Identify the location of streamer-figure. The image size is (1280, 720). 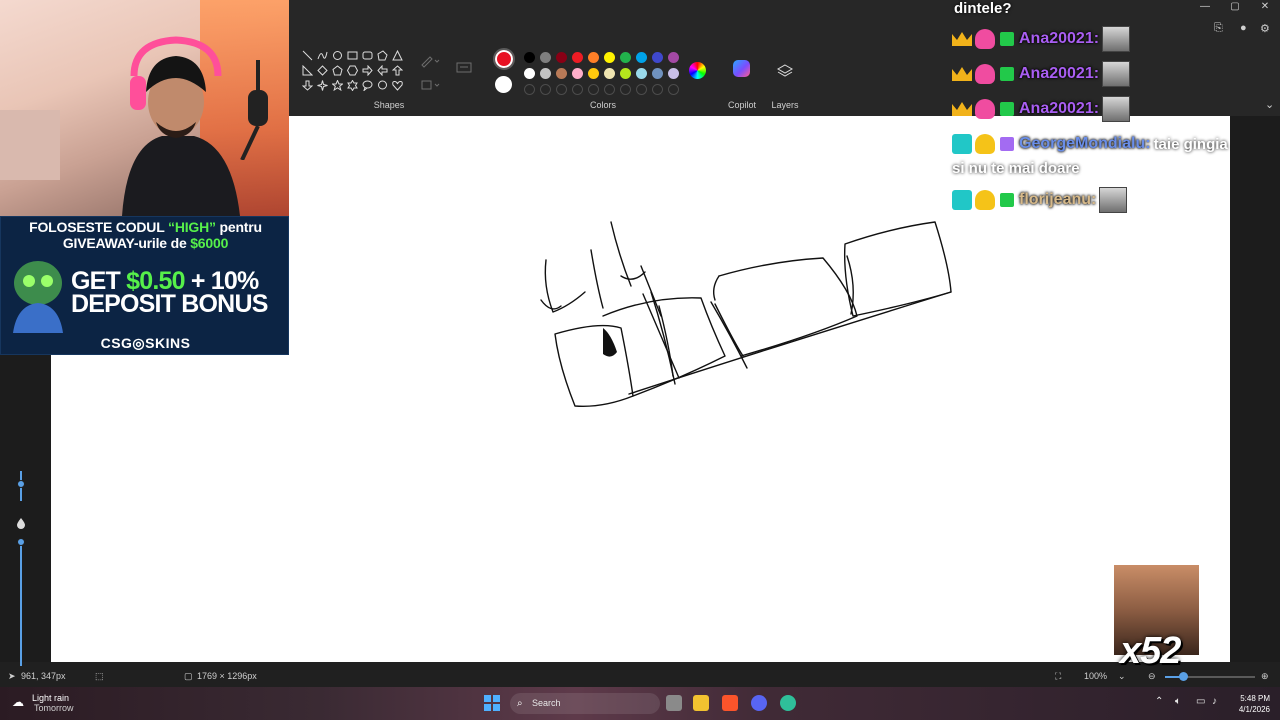
(181, 126).